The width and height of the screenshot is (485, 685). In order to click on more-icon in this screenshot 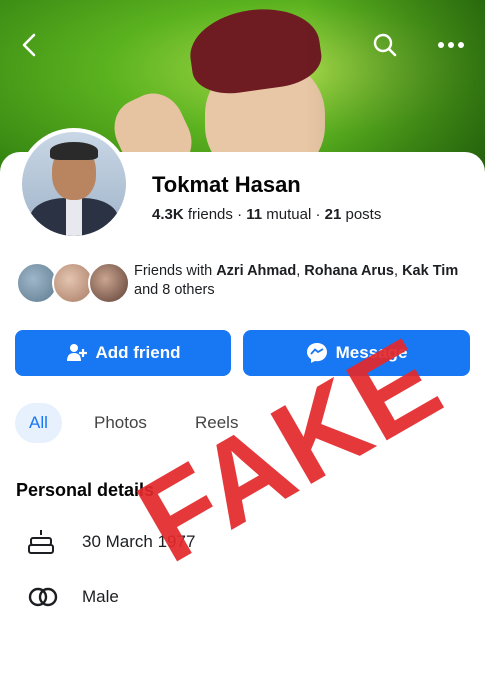, I will do `click(451, 45)`.